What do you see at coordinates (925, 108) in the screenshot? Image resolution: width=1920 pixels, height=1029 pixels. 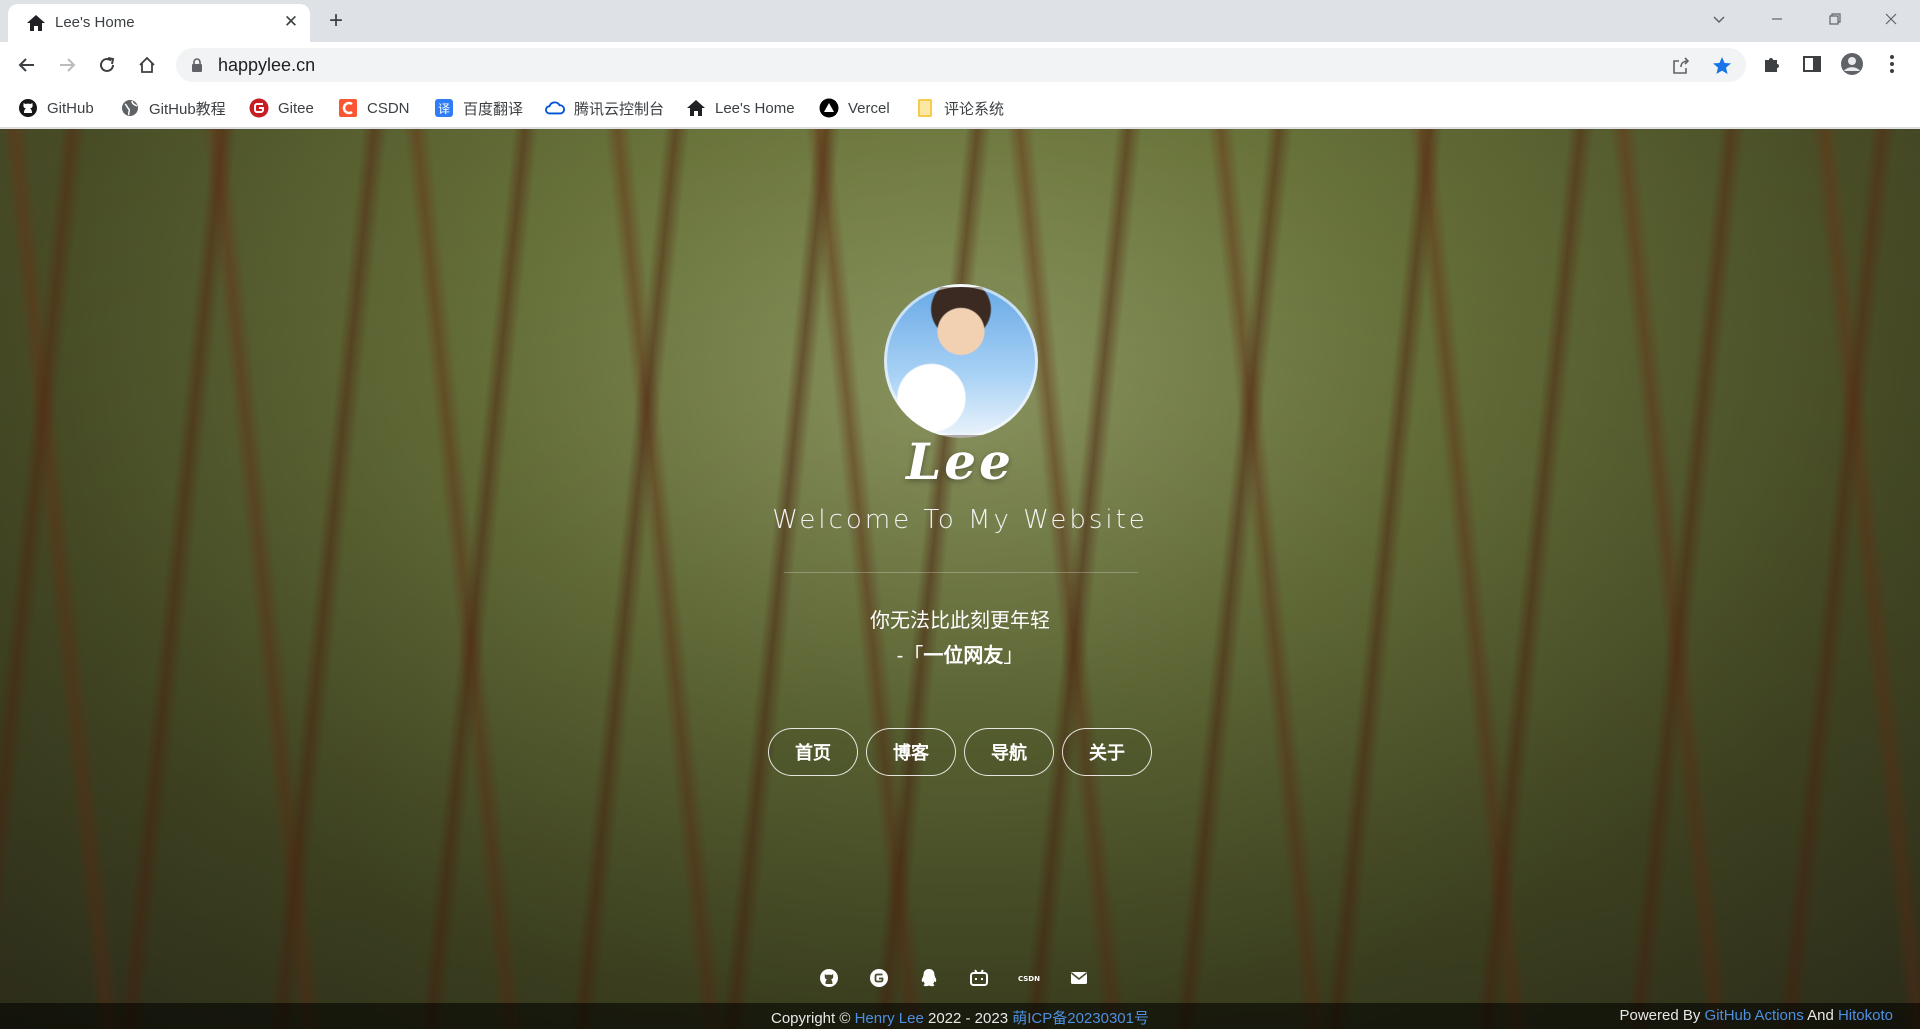 I see `folder-icon` at bounding box center [925, 108].